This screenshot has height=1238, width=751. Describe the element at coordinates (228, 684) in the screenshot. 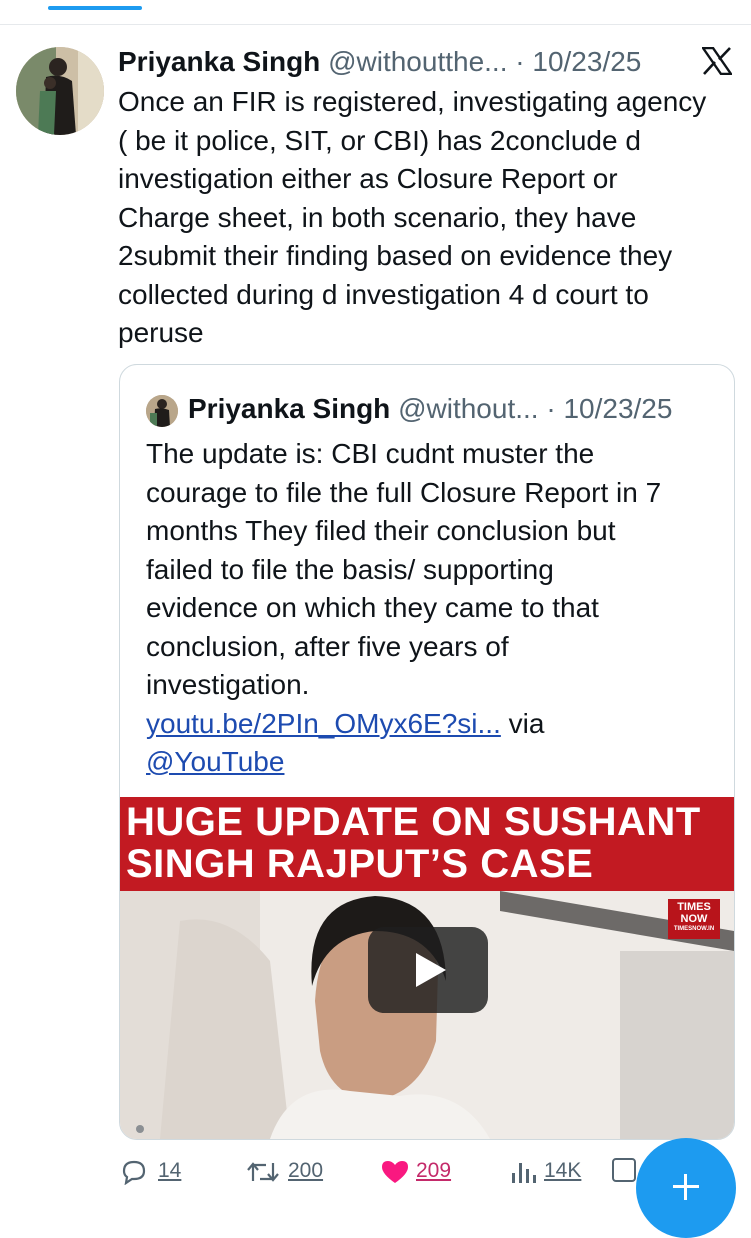

I see `quote-text-line: investigation.` at that location.